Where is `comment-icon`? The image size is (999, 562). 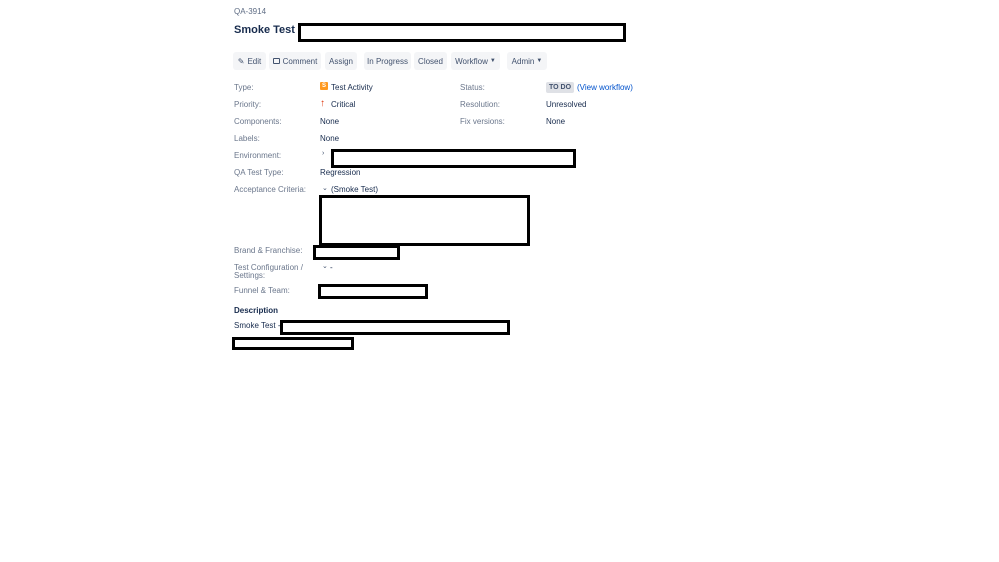
comment-icon is located at coordinates (276, 61).